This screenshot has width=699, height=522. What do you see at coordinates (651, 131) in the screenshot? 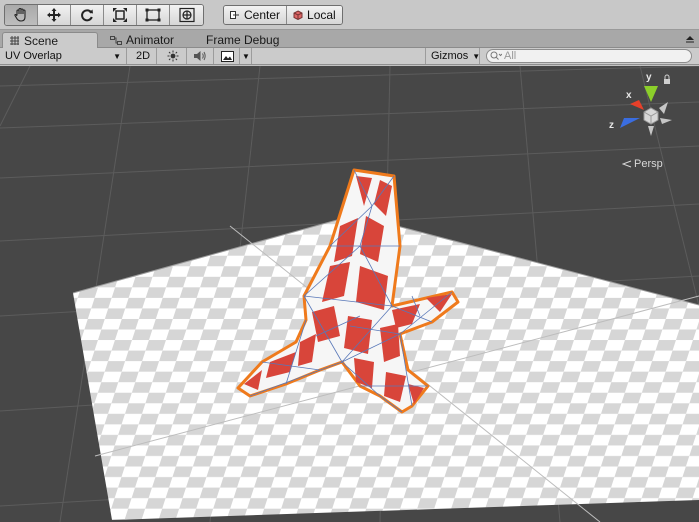
I see `gizmo-neg-y-cone` at bounding box center [651, 131].